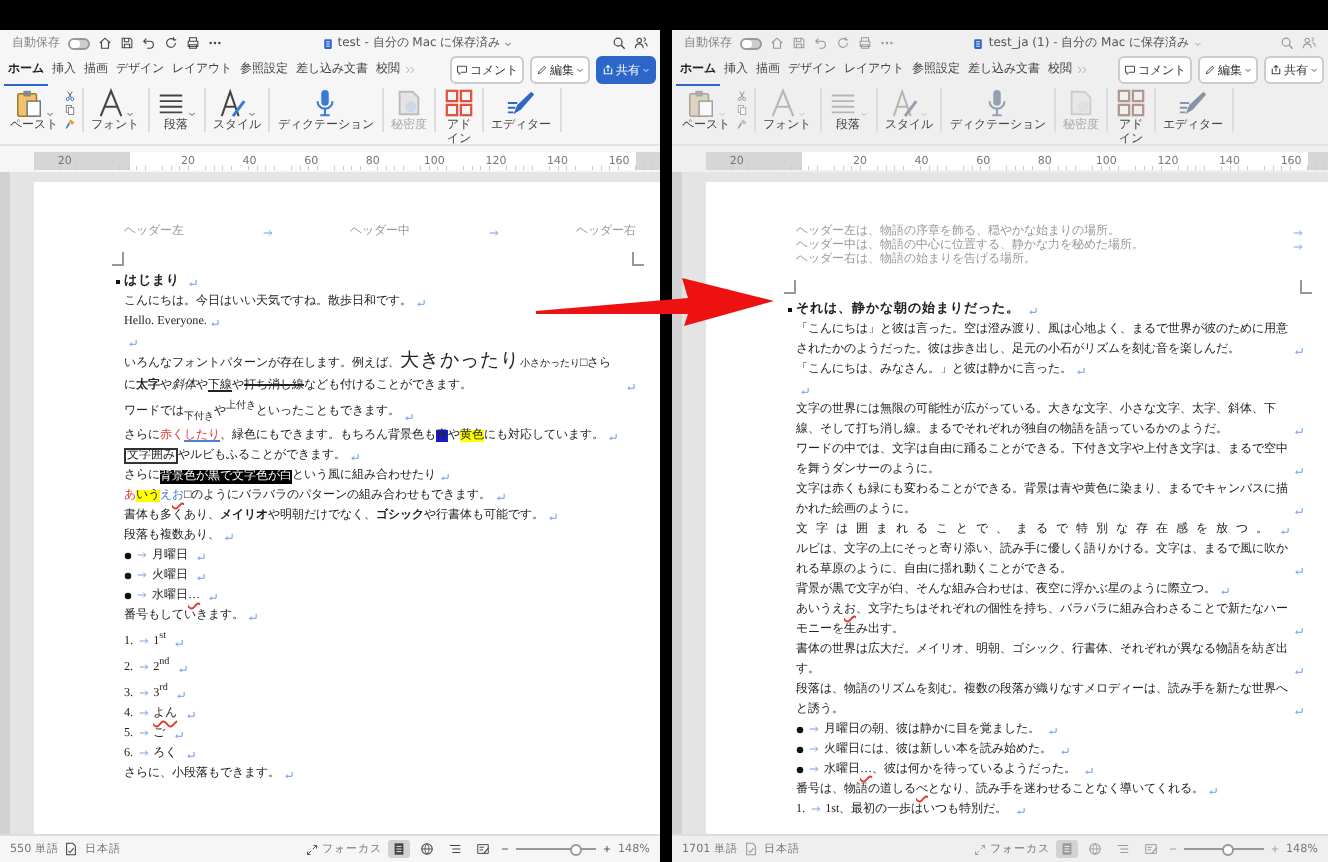 This screenshot has height=862, width=1328. Describe the element at coordinates (171, 43) in the screenshot. I see `redo-icon` at that location.